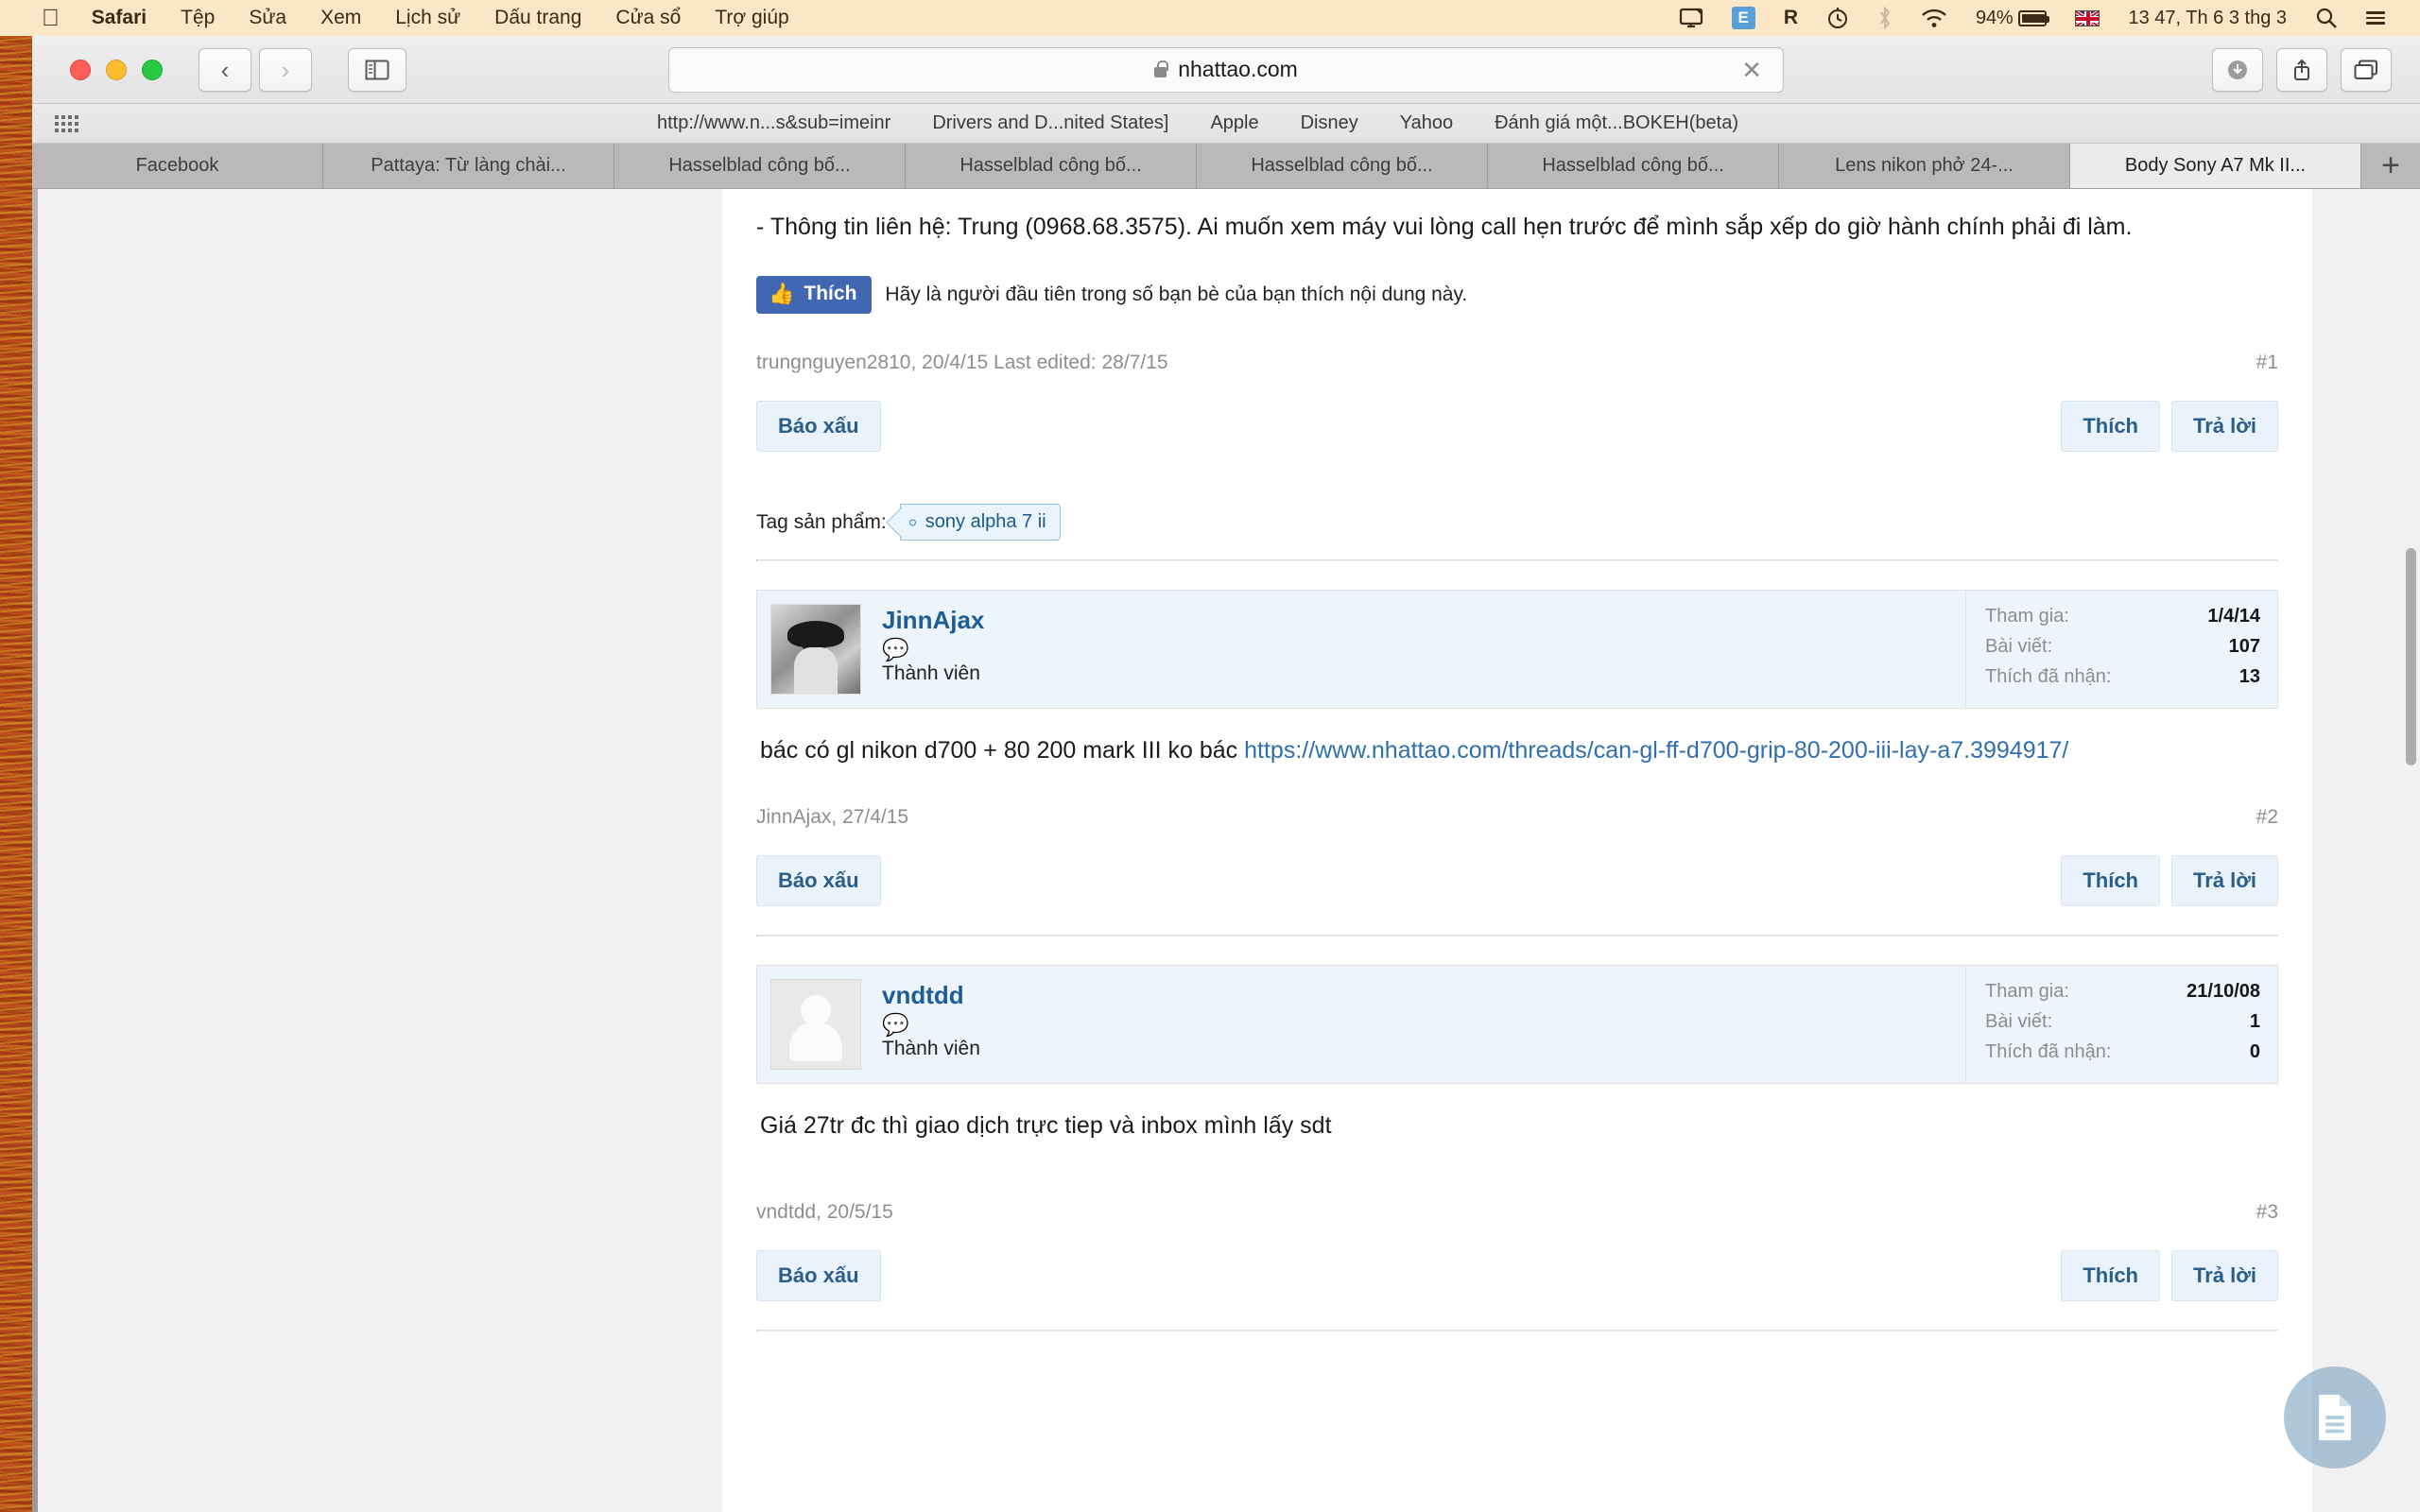 The height and width of the screenshot is (1512, 2420). Describe the element at coordinates (177, 166) in the screenshot. I see `tab-facebook: Facebook` at that location.